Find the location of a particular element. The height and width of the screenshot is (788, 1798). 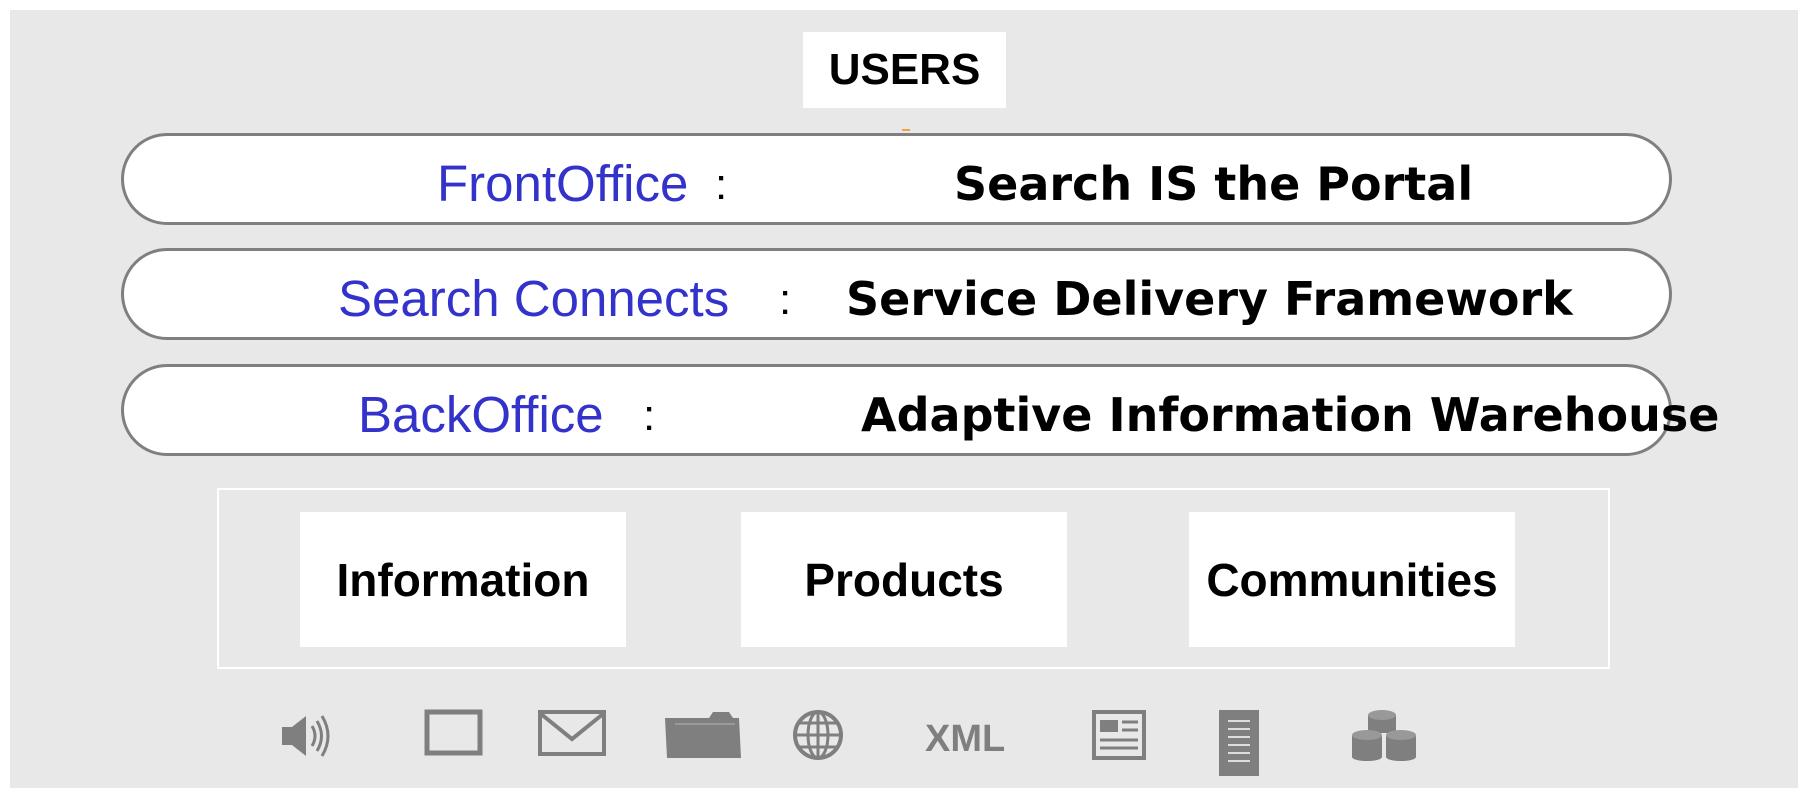

database-icon is located at coordinates (1384, 735).